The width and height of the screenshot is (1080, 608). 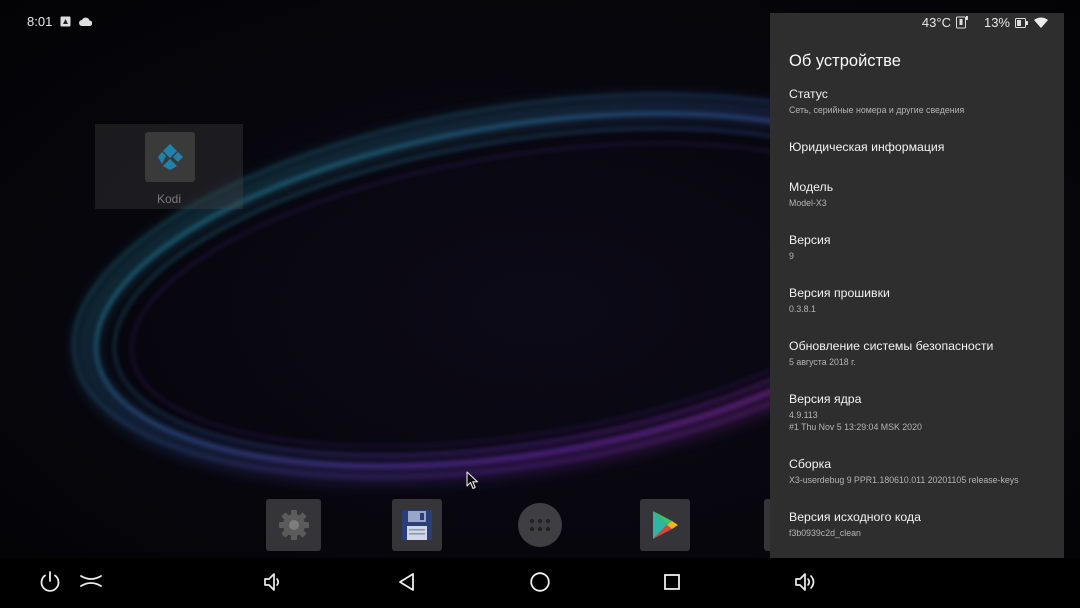 I want to click on all-apps-icon, so click(x=540, y=525).